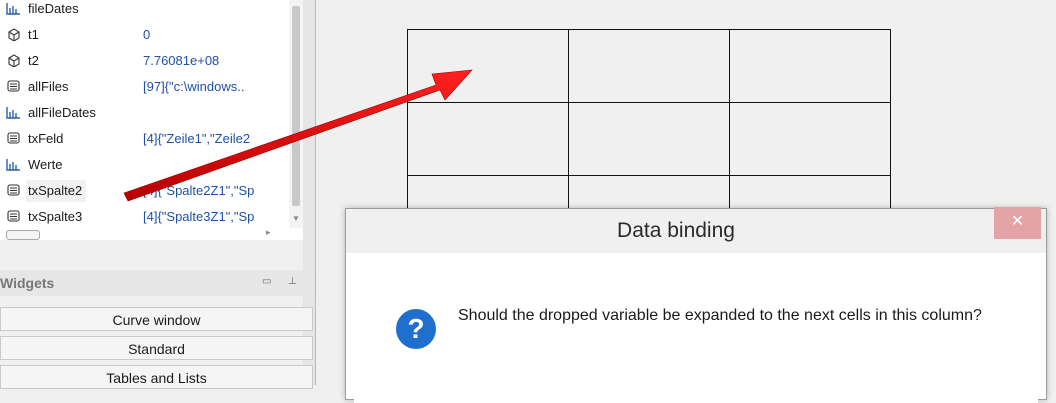 The image size is (1056, 403). Describe the element at coordinates (53, 8) in the screenshot. I see `variable-name: fileDates` at that location.